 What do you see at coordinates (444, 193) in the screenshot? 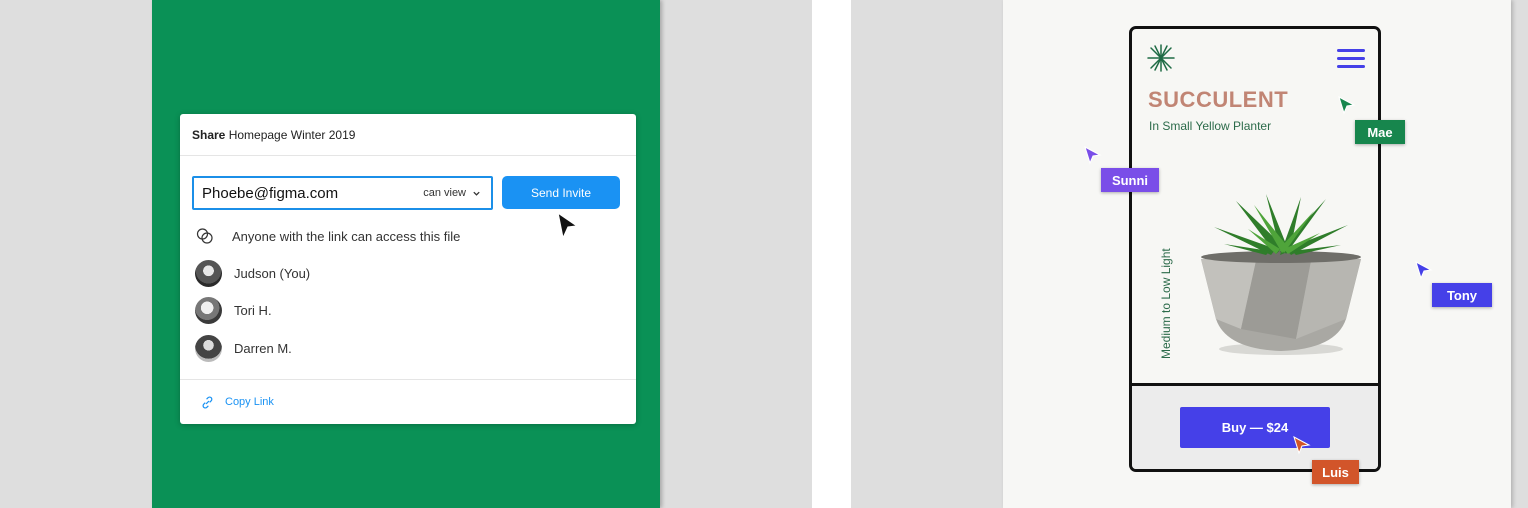
I see `permission-label: can view` at bounding box center [444, 193].